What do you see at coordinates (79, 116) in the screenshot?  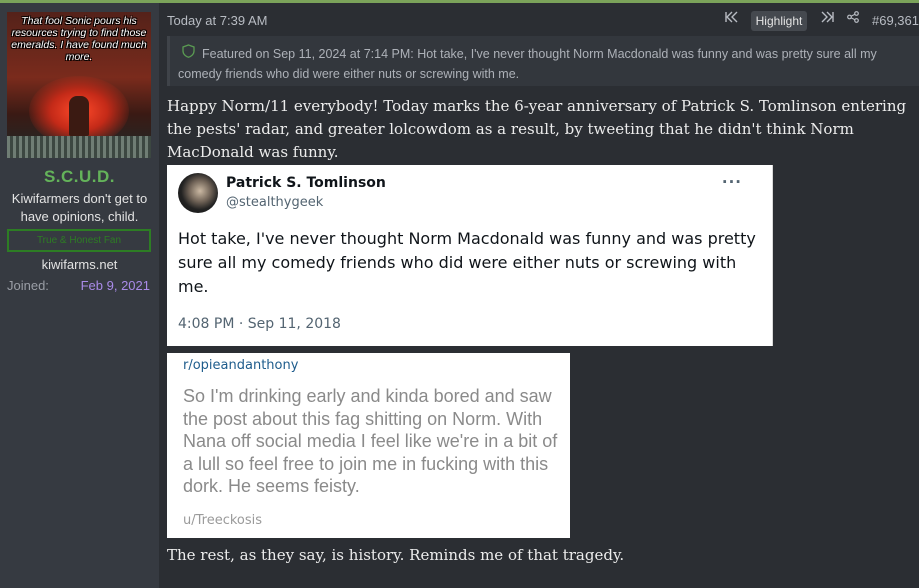 I see `avatar-figure` at bounding box center [79, 116].